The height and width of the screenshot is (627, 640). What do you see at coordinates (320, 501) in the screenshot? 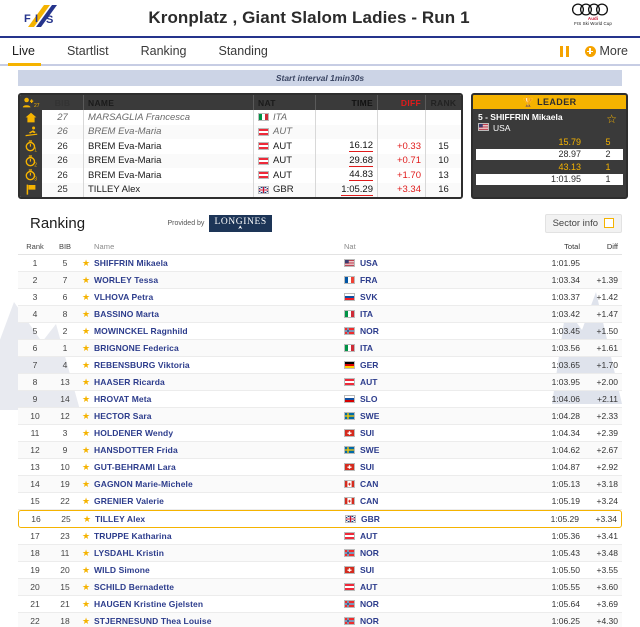
I see `table-row: 15 22 ★ GRENIER Valerie CAN 1:05.19 +3.24` at bounding box center [320, 501].